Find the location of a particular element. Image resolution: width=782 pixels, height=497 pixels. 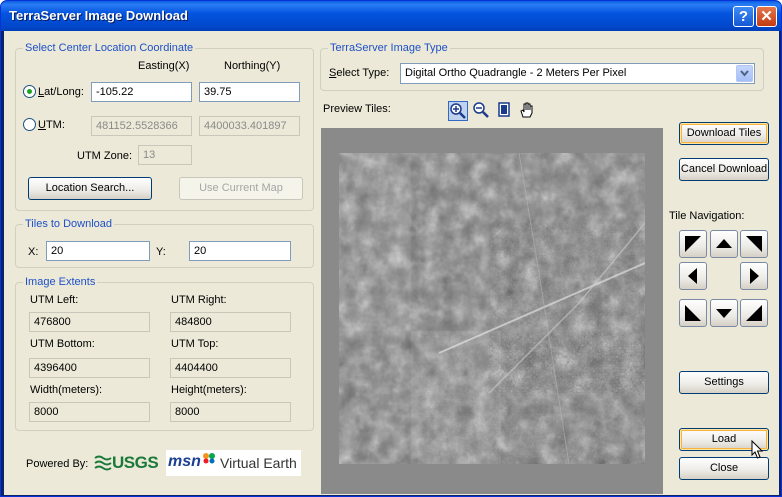

tiles-x-input: 20 is located at coordinates (98, 251).